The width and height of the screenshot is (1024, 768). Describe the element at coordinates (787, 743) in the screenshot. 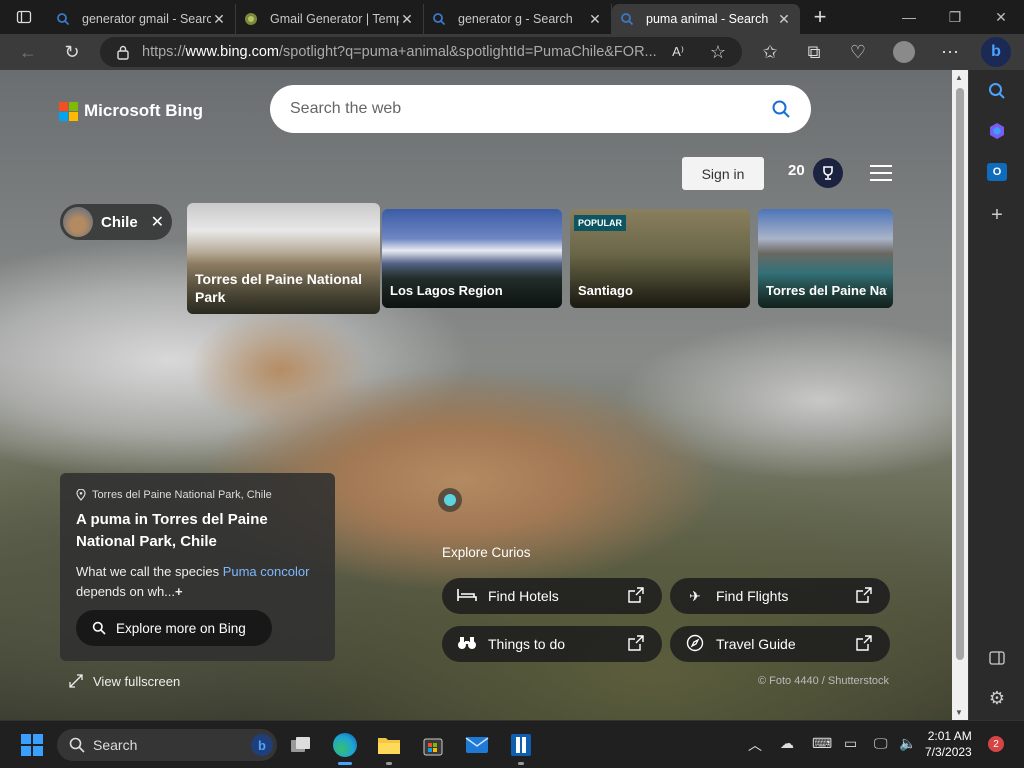

I see `onedrive-offline-icon: ☁` at that location.